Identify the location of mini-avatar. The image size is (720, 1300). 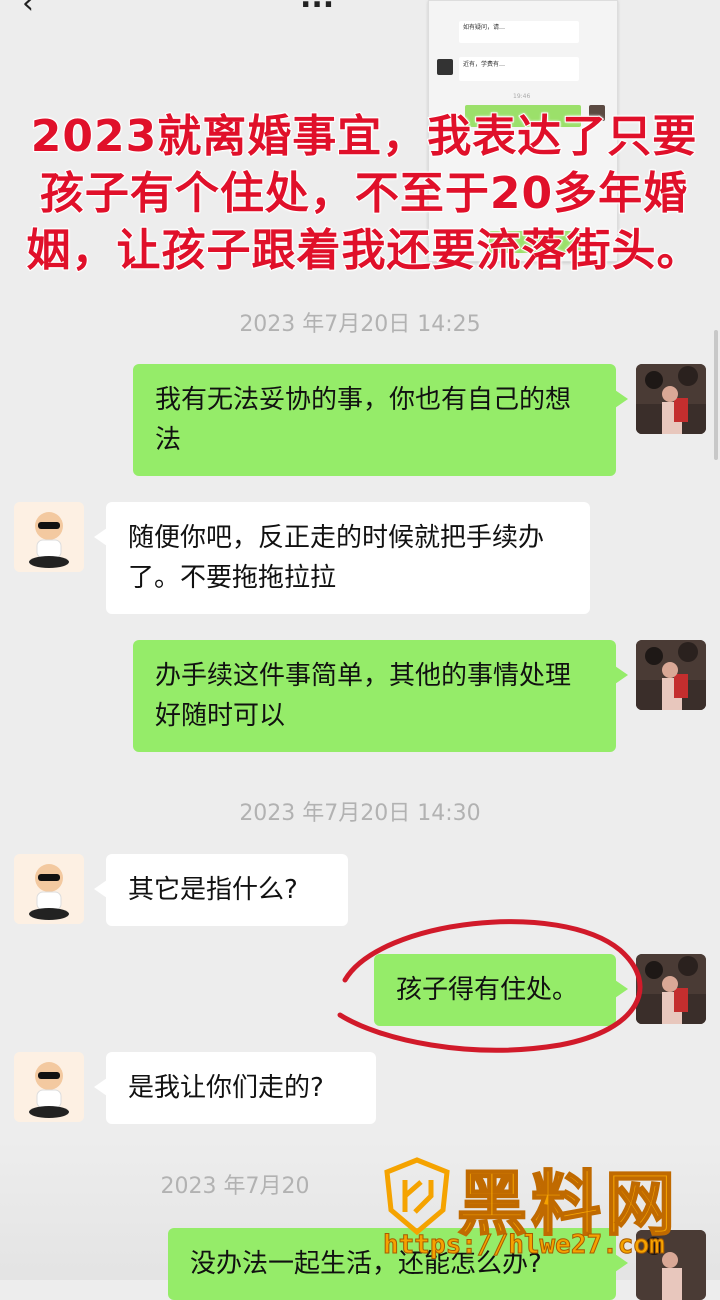
(445, 67).